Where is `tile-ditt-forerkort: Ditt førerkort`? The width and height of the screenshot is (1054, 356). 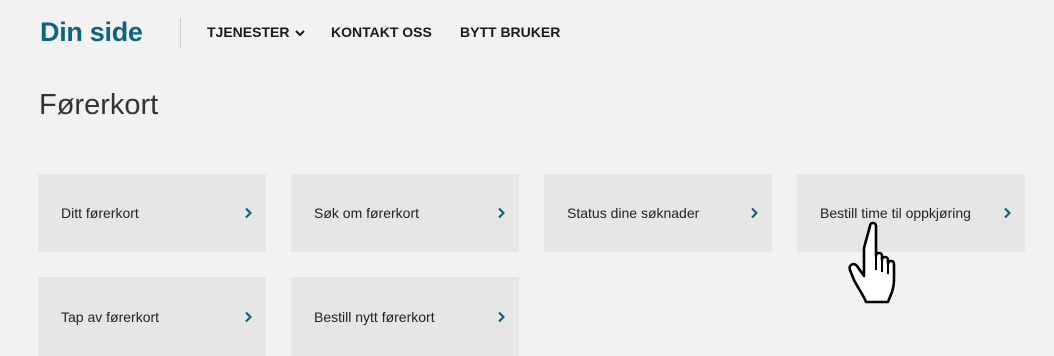 tile-ditt-forerkort: Ditt førerkort is located at coordinates (152, 213).